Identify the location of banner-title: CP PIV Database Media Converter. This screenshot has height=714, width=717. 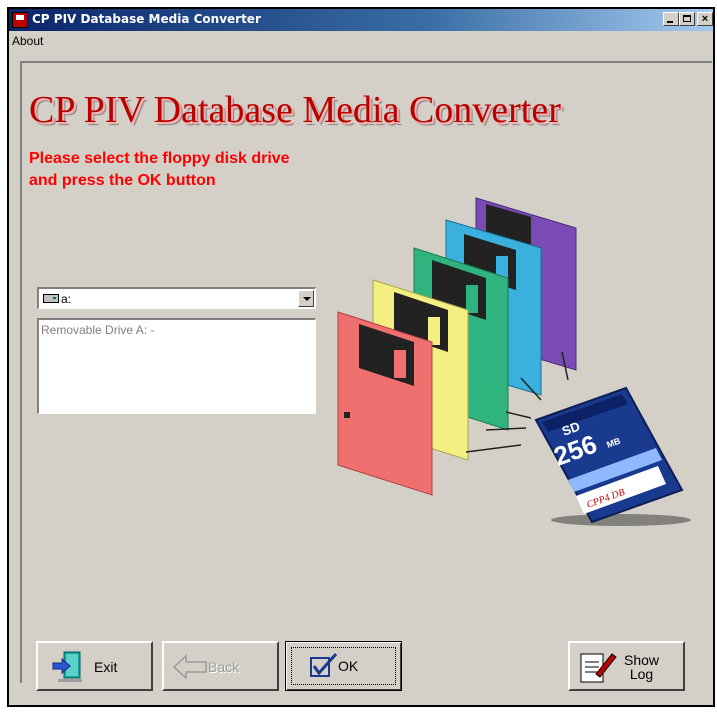
(295, 110).